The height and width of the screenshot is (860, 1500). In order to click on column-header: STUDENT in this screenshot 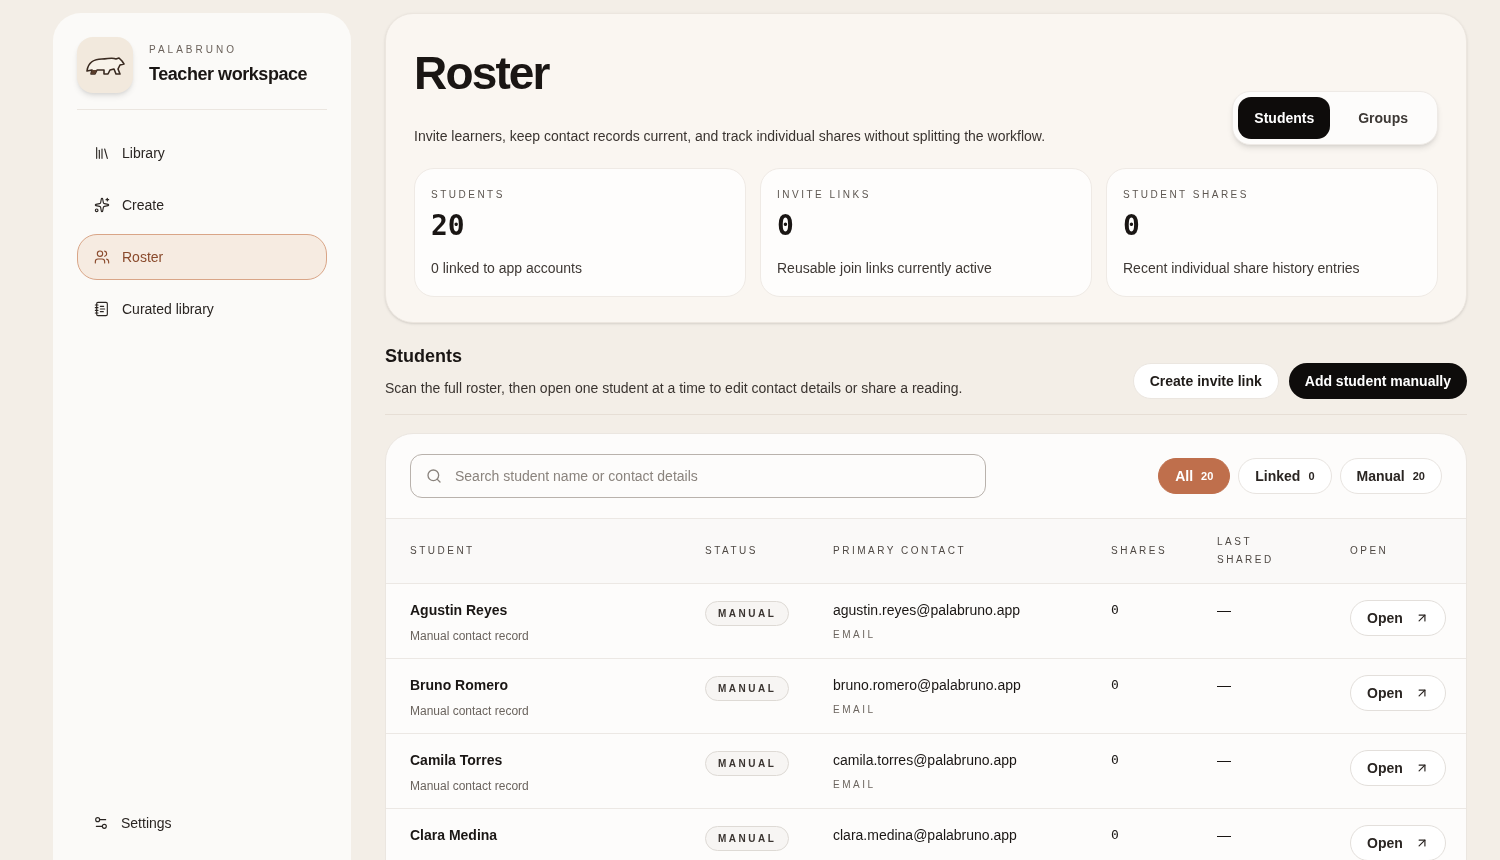, I will do `click(443, 551)`.